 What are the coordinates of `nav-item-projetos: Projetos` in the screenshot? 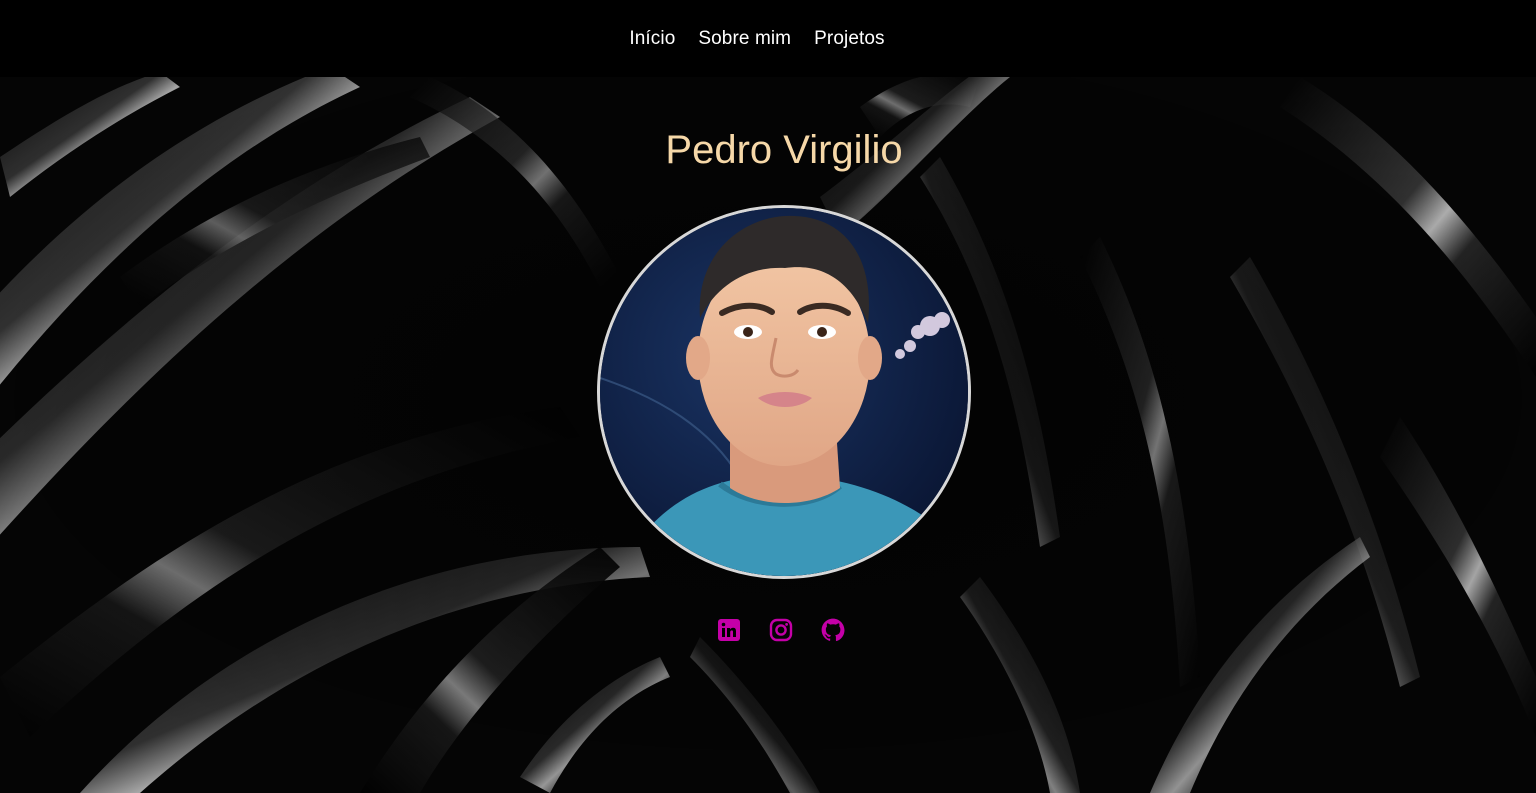 It's located at (849, 39).